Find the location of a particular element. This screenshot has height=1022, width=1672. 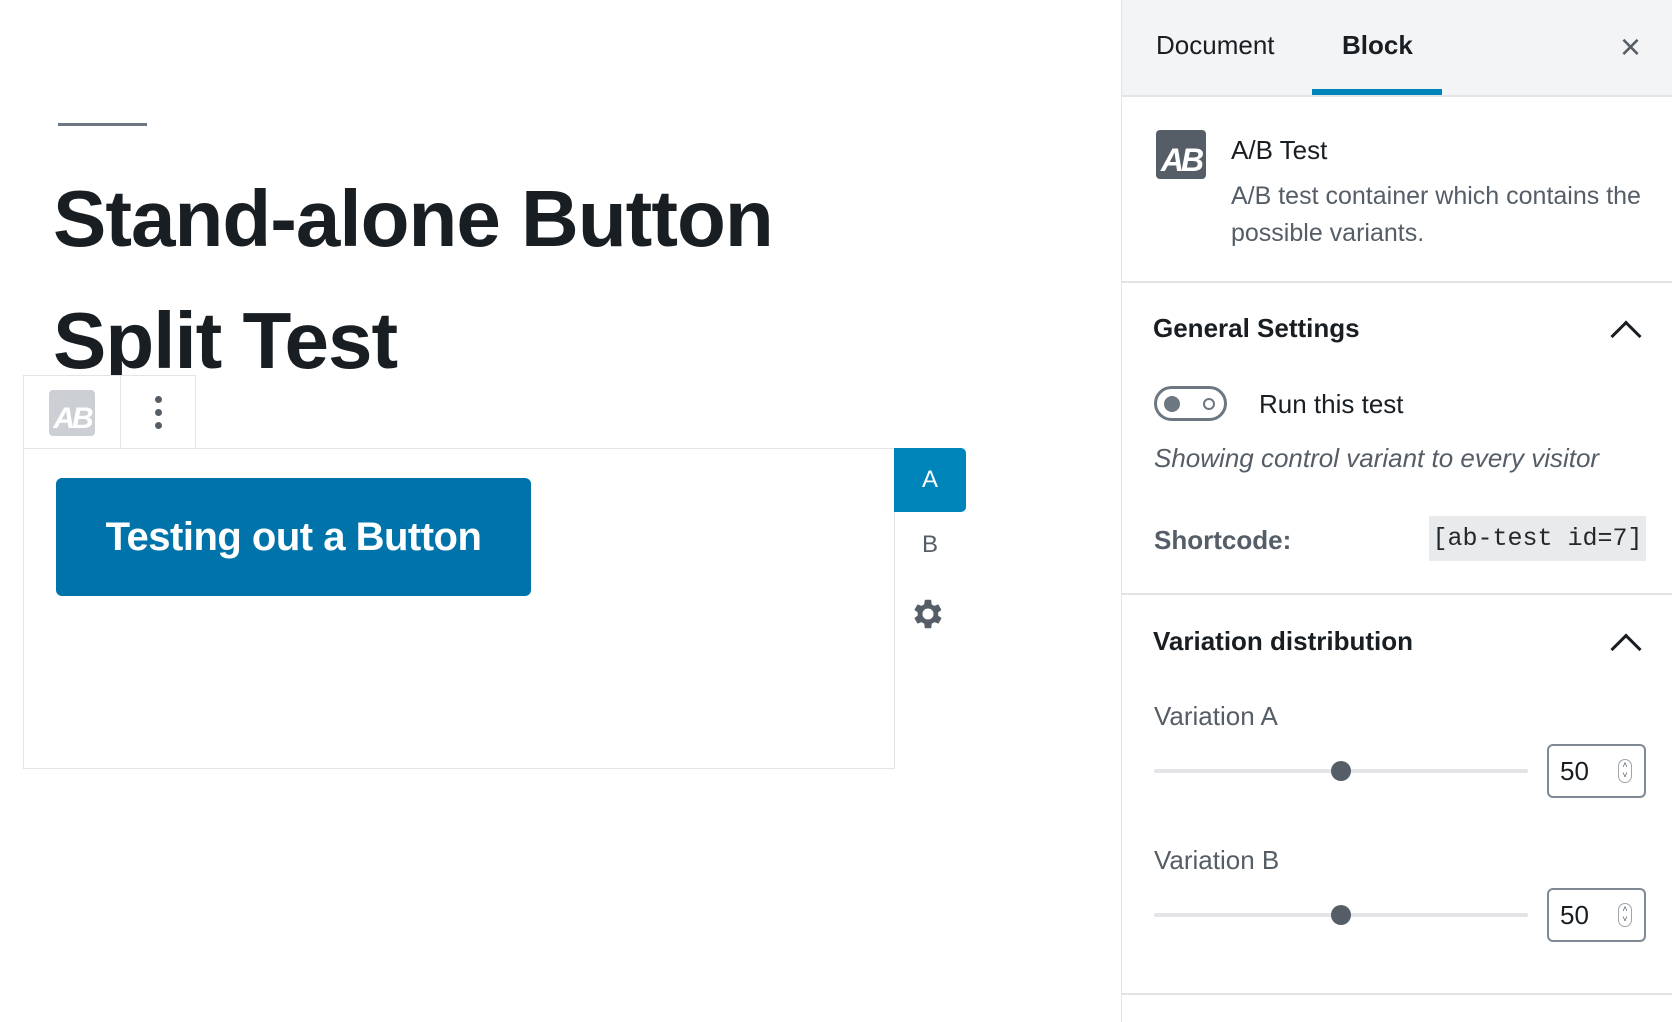

variant-tab-a: A is located at coordinates (930, 480).